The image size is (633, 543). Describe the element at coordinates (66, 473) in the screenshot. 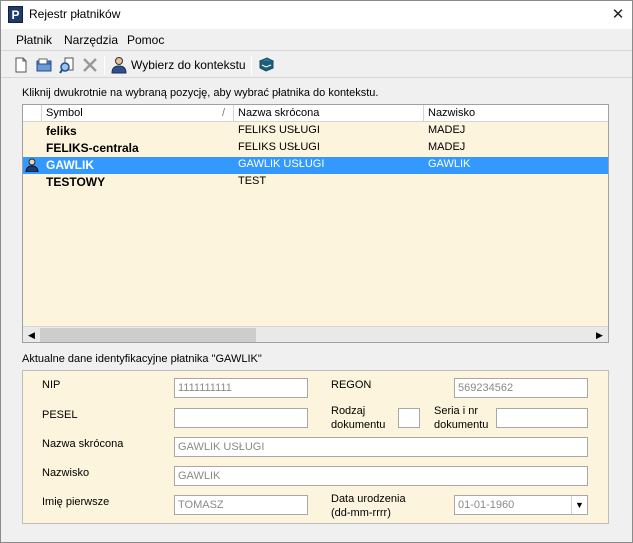

I see `surname-label: Nazwisko` at that location.